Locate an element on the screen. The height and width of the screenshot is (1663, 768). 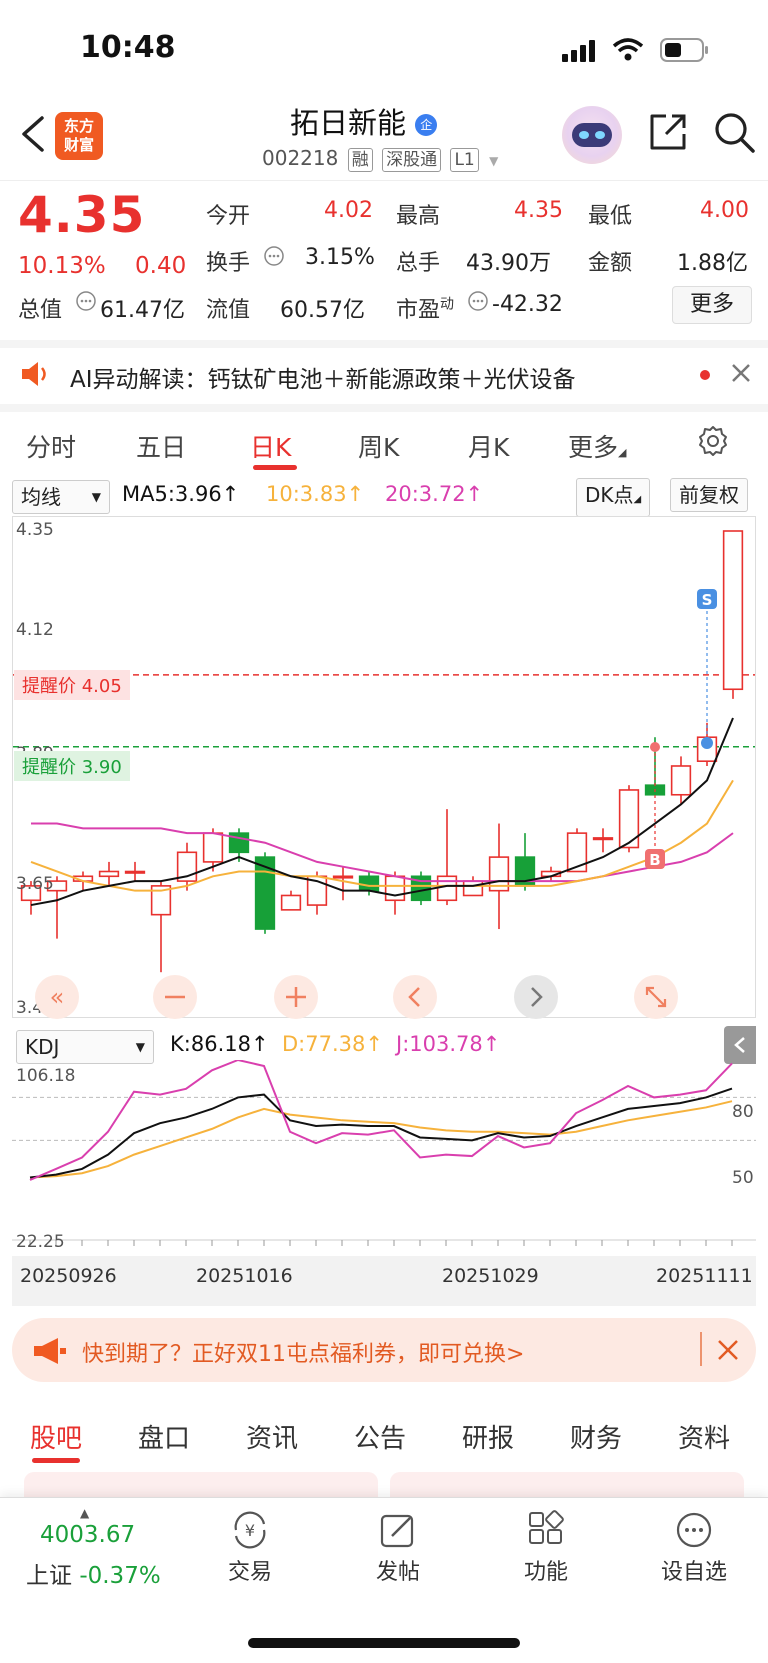
back-button is located at coordinates (33, 134).